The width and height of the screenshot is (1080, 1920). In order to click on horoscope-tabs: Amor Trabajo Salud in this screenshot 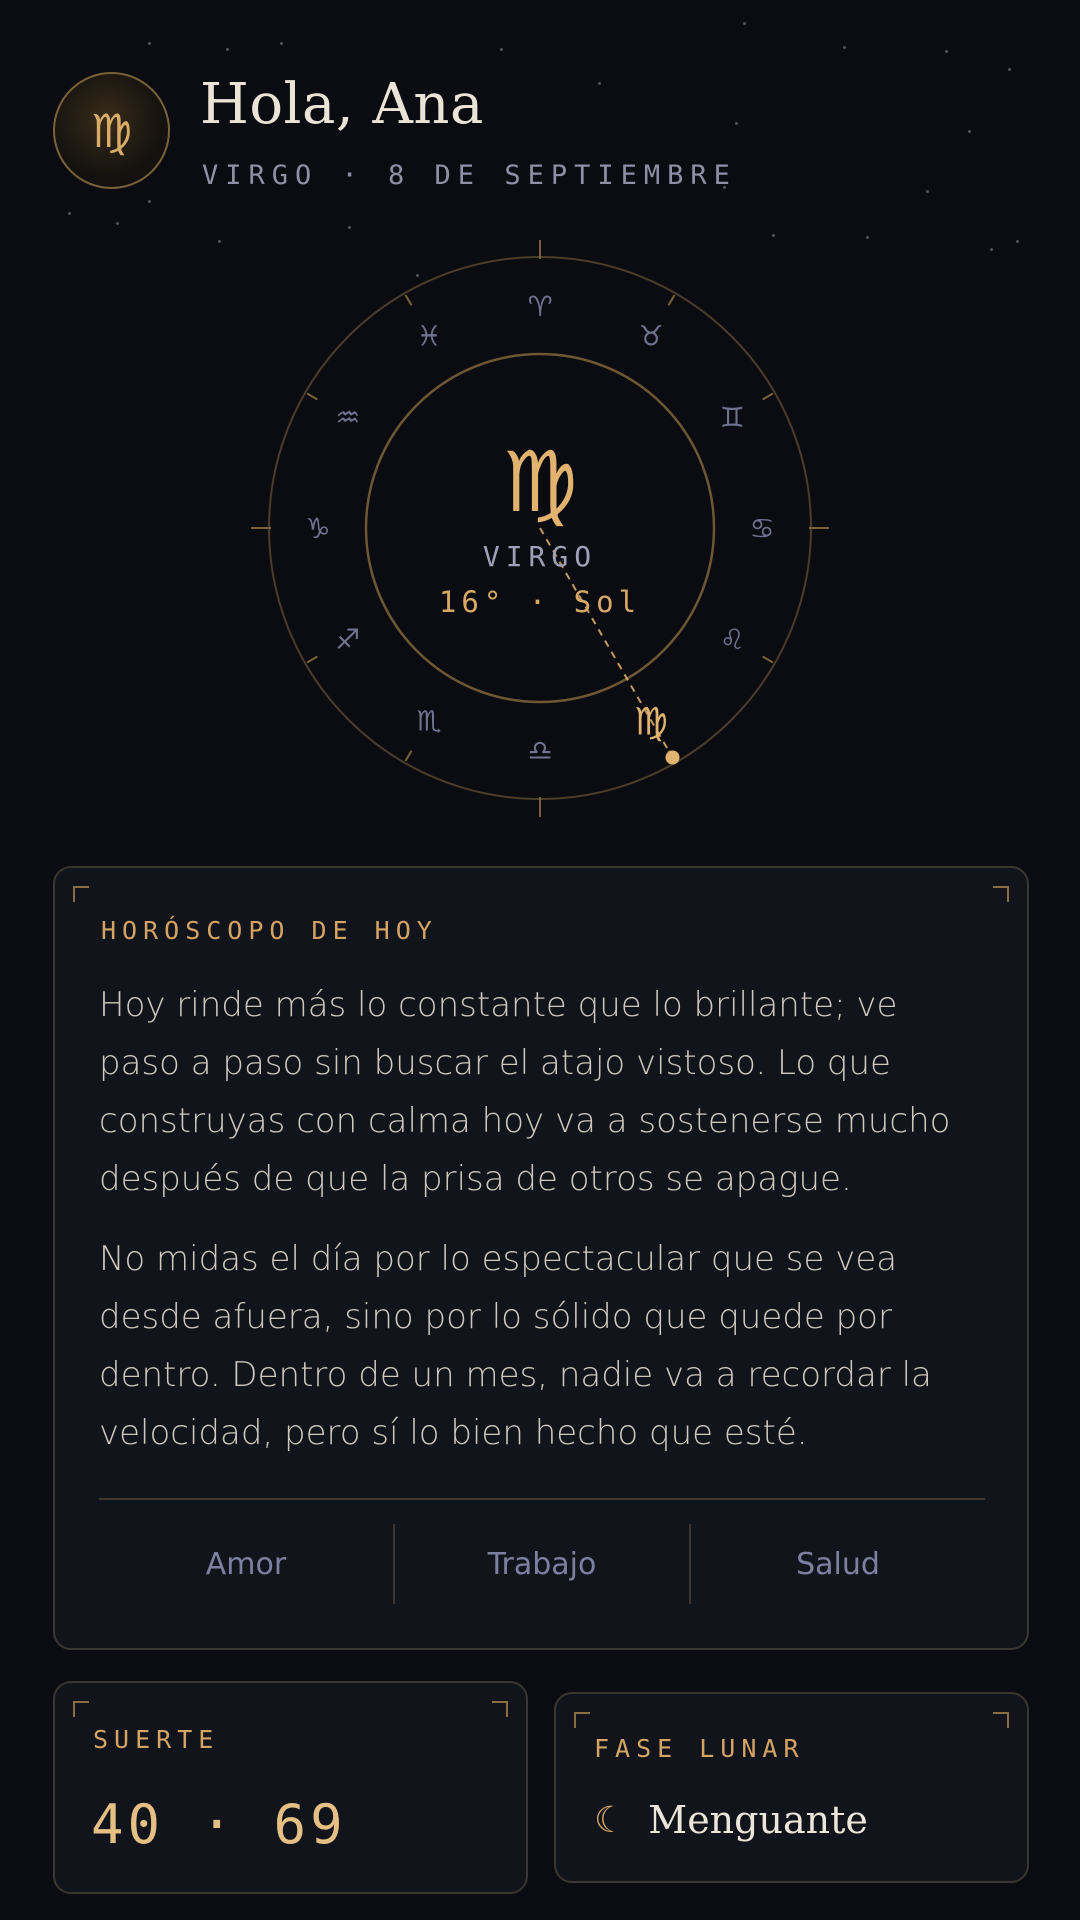, I will do `click(542, 1564)`.